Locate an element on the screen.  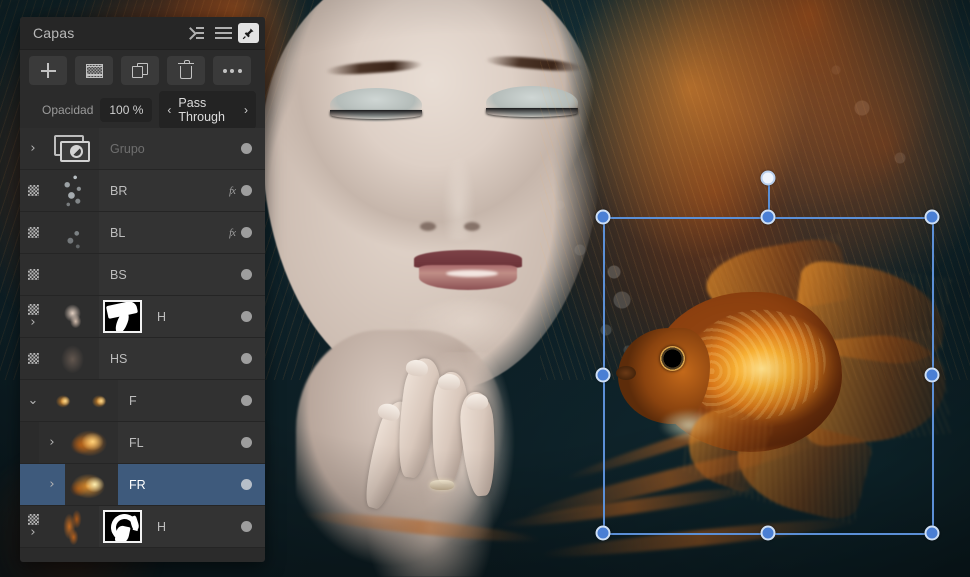
transparency-checker-icon is located at coordinates (33, 309).